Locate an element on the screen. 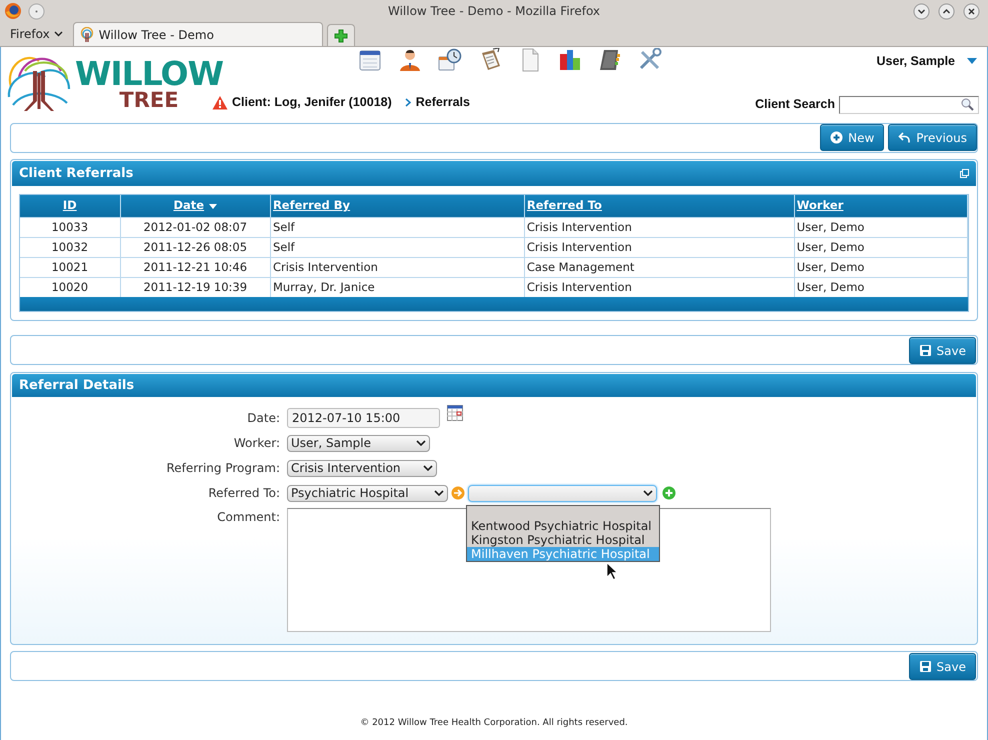 This screenshot has width=988, height=740. minimize-button is located at coordinates (921, 11).